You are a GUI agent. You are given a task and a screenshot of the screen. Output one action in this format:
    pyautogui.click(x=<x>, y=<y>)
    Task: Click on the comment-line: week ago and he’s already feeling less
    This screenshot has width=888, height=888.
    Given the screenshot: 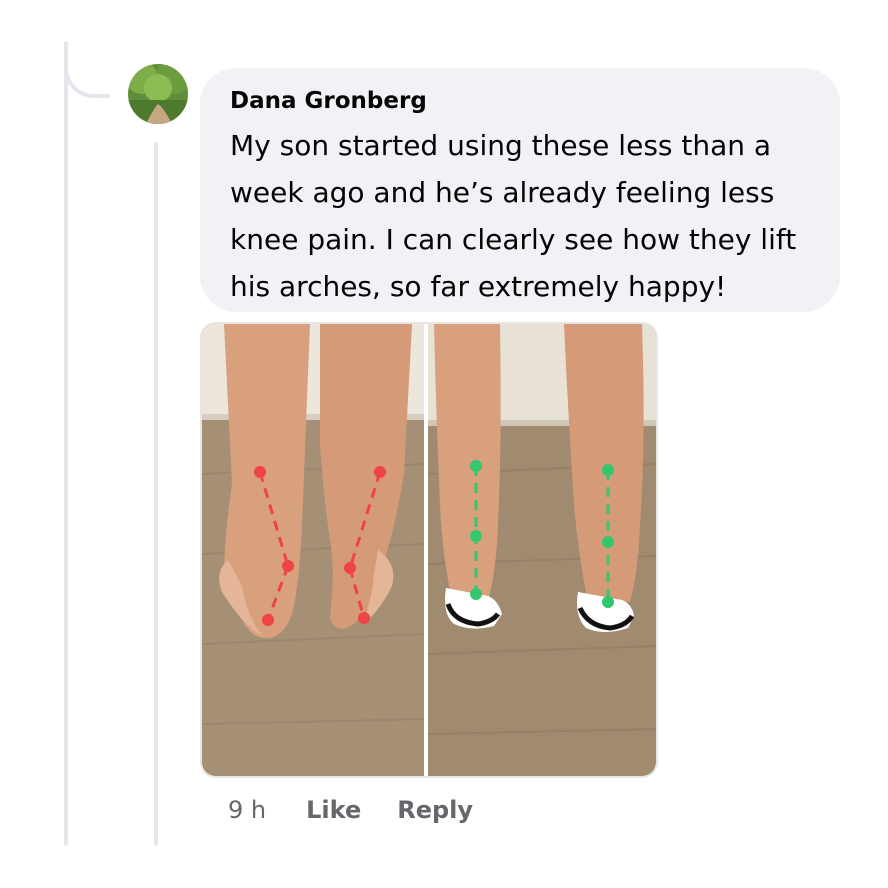 What is the action you would take?
    pyautogui.click(x=502, y=192)
    